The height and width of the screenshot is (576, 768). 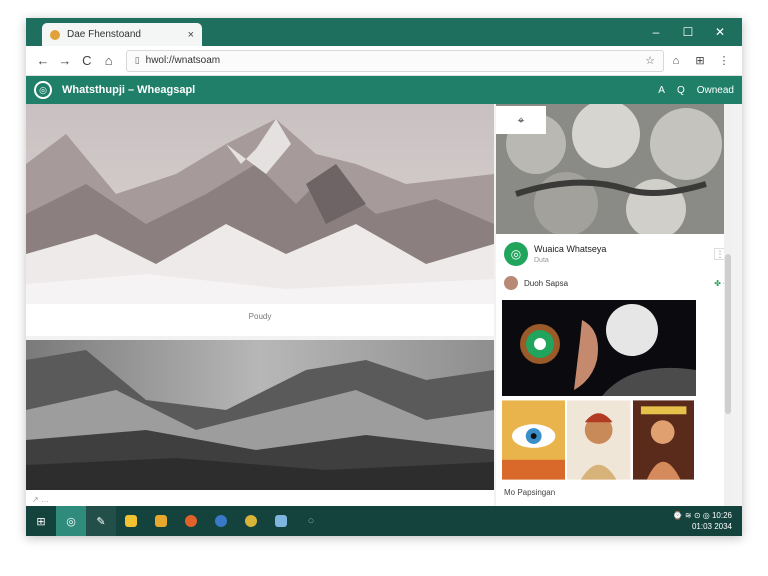 What do you see at coordinates (681, 90) in the screenshot?
I see `search-icon: Q` at bounding box center [681, 90].